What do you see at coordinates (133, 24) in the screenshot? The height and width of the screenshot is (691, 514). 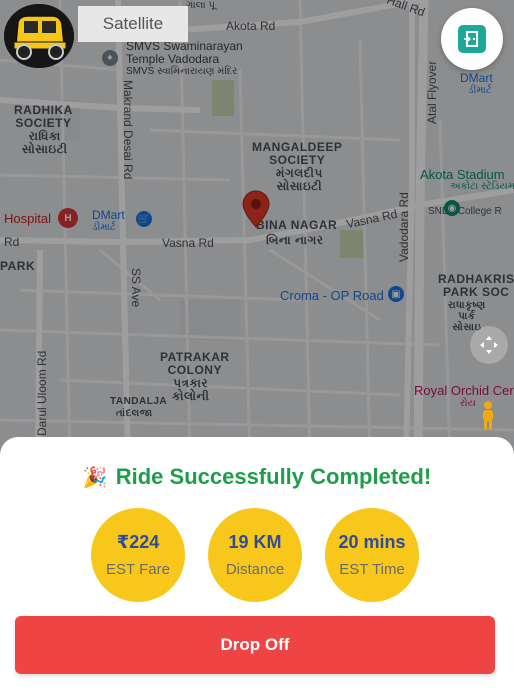 I see `satellite-toggle: Satellite` at bounding box center [133, 24].